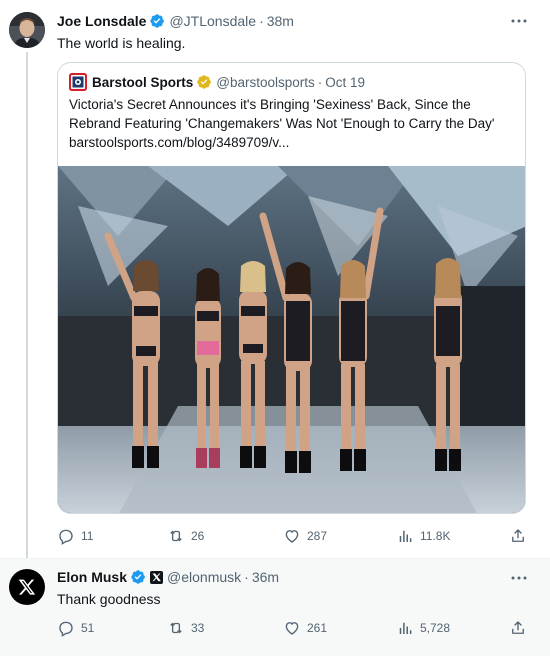 The image size is (550, 656). Describe the element at coordinates (75, 628) in the screenshot. I see `reply-button: 51` at that location.